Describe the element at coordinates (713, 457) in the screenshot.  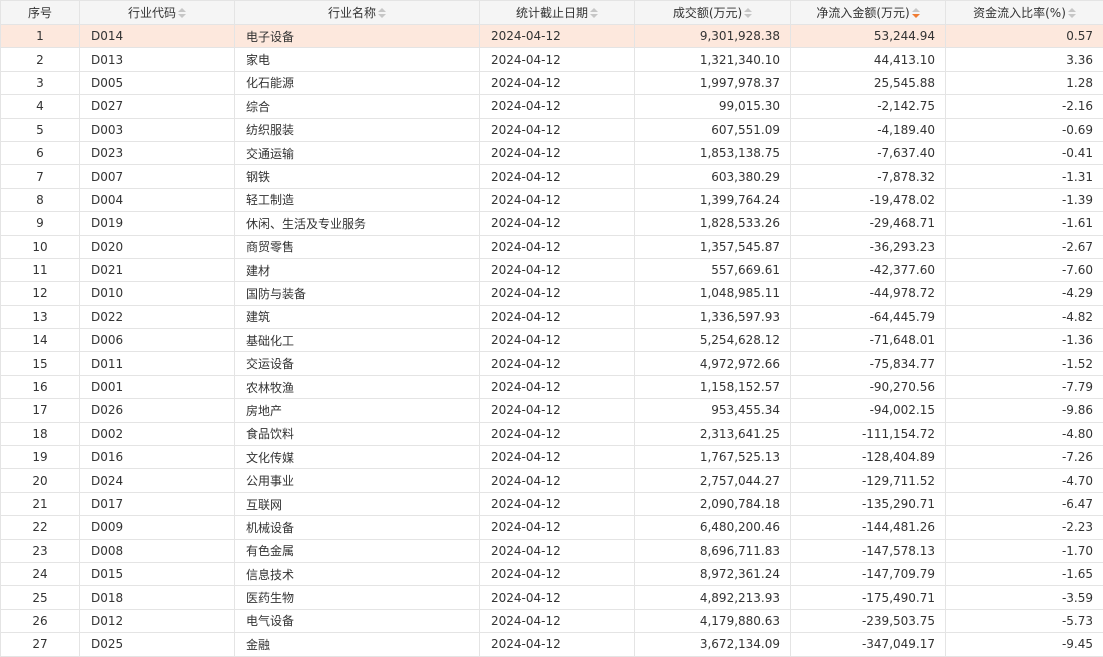
I see `cell-turnover: 1,767,525.13` at that location.